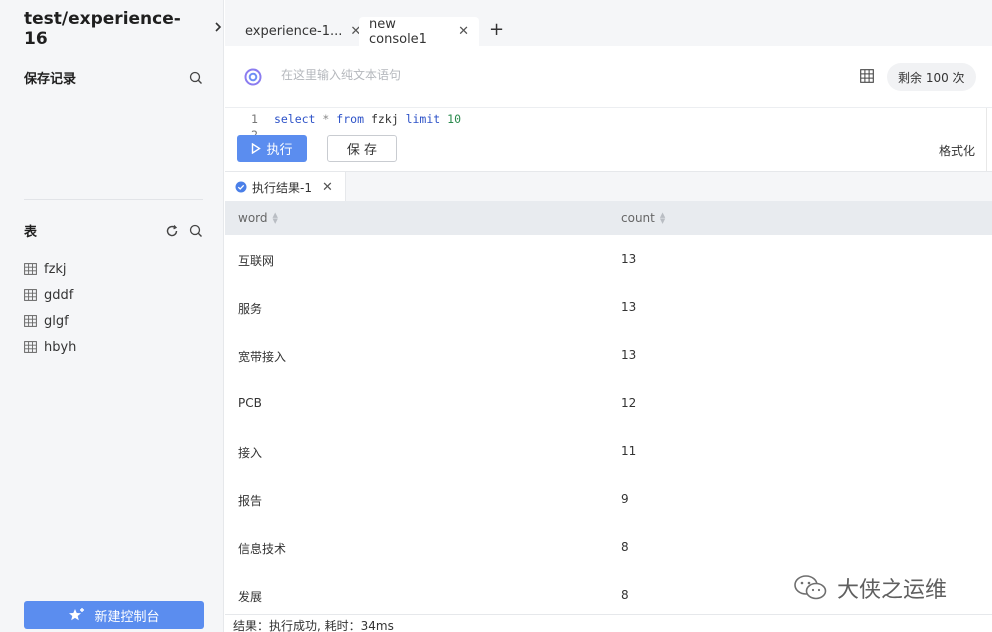 This screenshot has height=632, width=992. Describe the element at coordinates (127, 617) in the screenshot. I see `new-console-label: 新建控制台` at that location.